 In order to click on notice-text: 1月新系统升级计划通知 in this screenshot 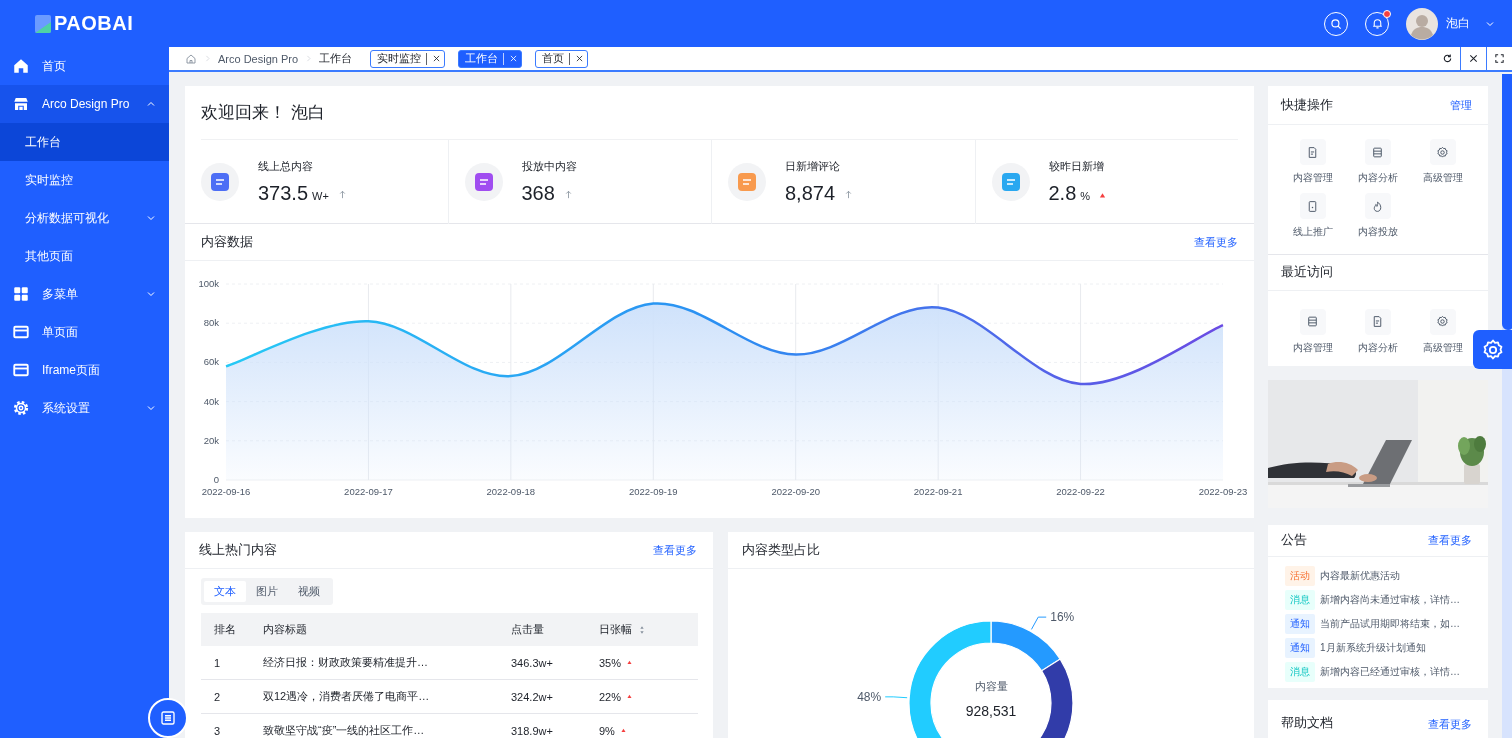, I will do `click(1373, 647)`.